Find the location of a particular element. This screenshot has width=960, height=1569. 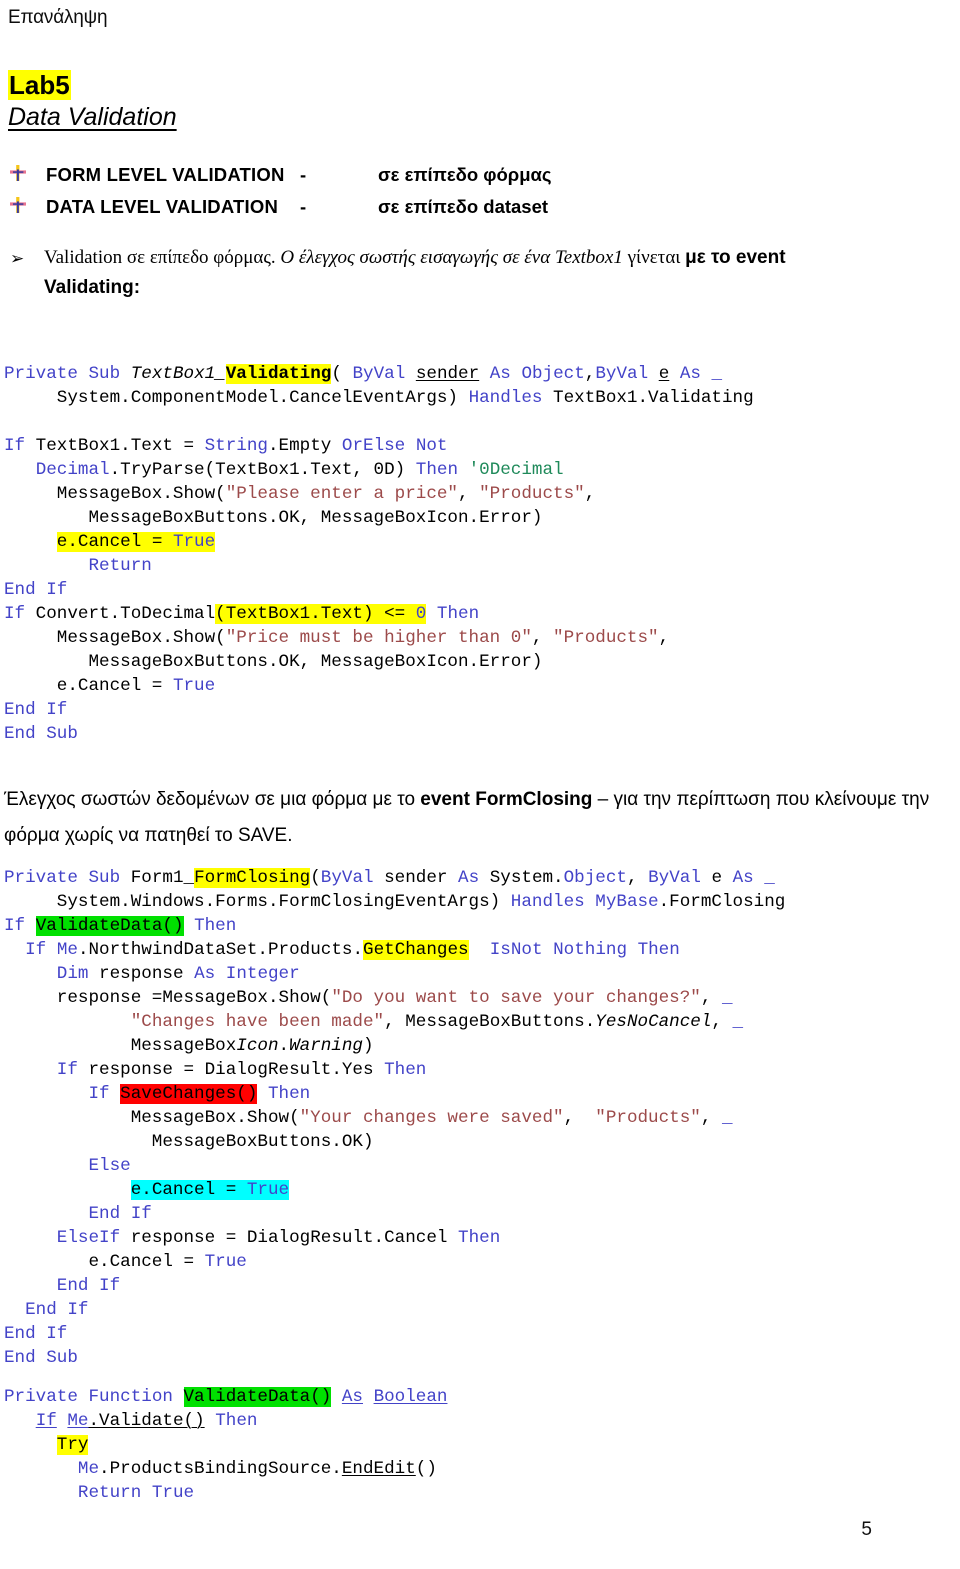

lab-title-text: Lab5 is located at coordinates (39, 85).